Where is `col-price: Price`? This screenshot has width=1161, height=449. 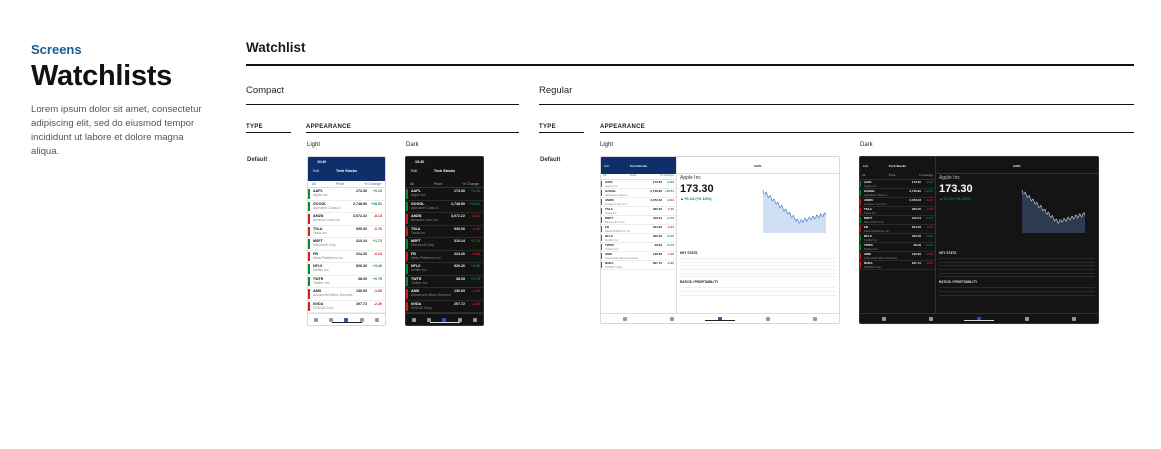 col-price: Price is located at coordinates (340, 184).